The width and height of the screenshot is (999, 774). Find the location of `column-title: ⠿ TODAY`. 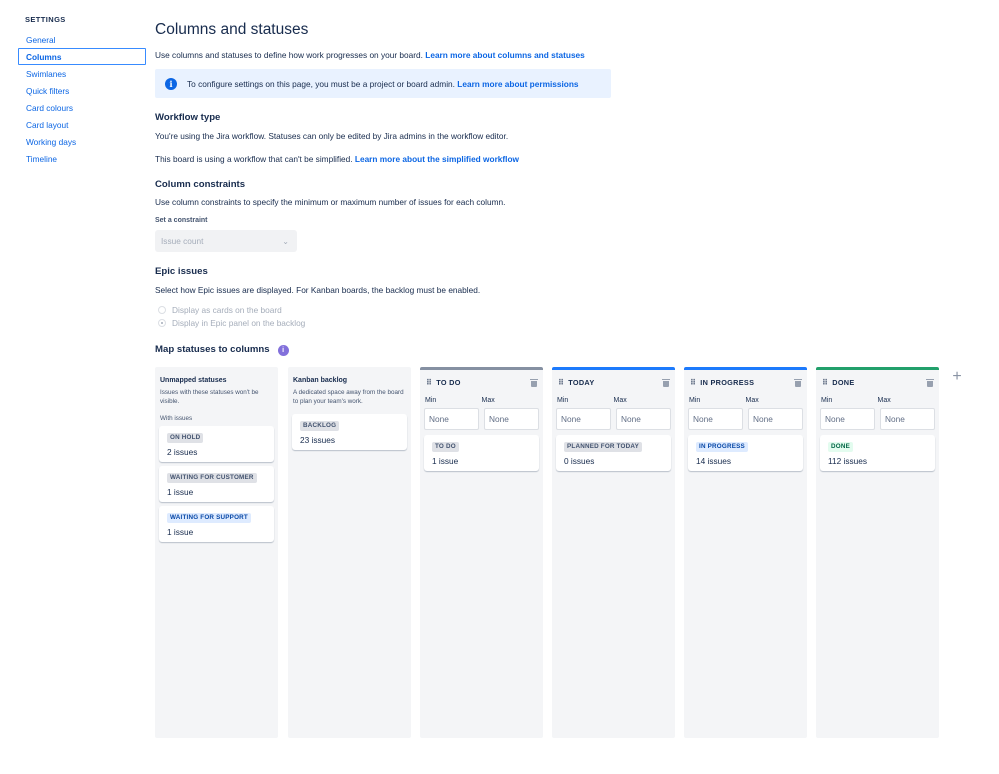

column-title: ⠿ TODAY is located at coordinates (576, 382).